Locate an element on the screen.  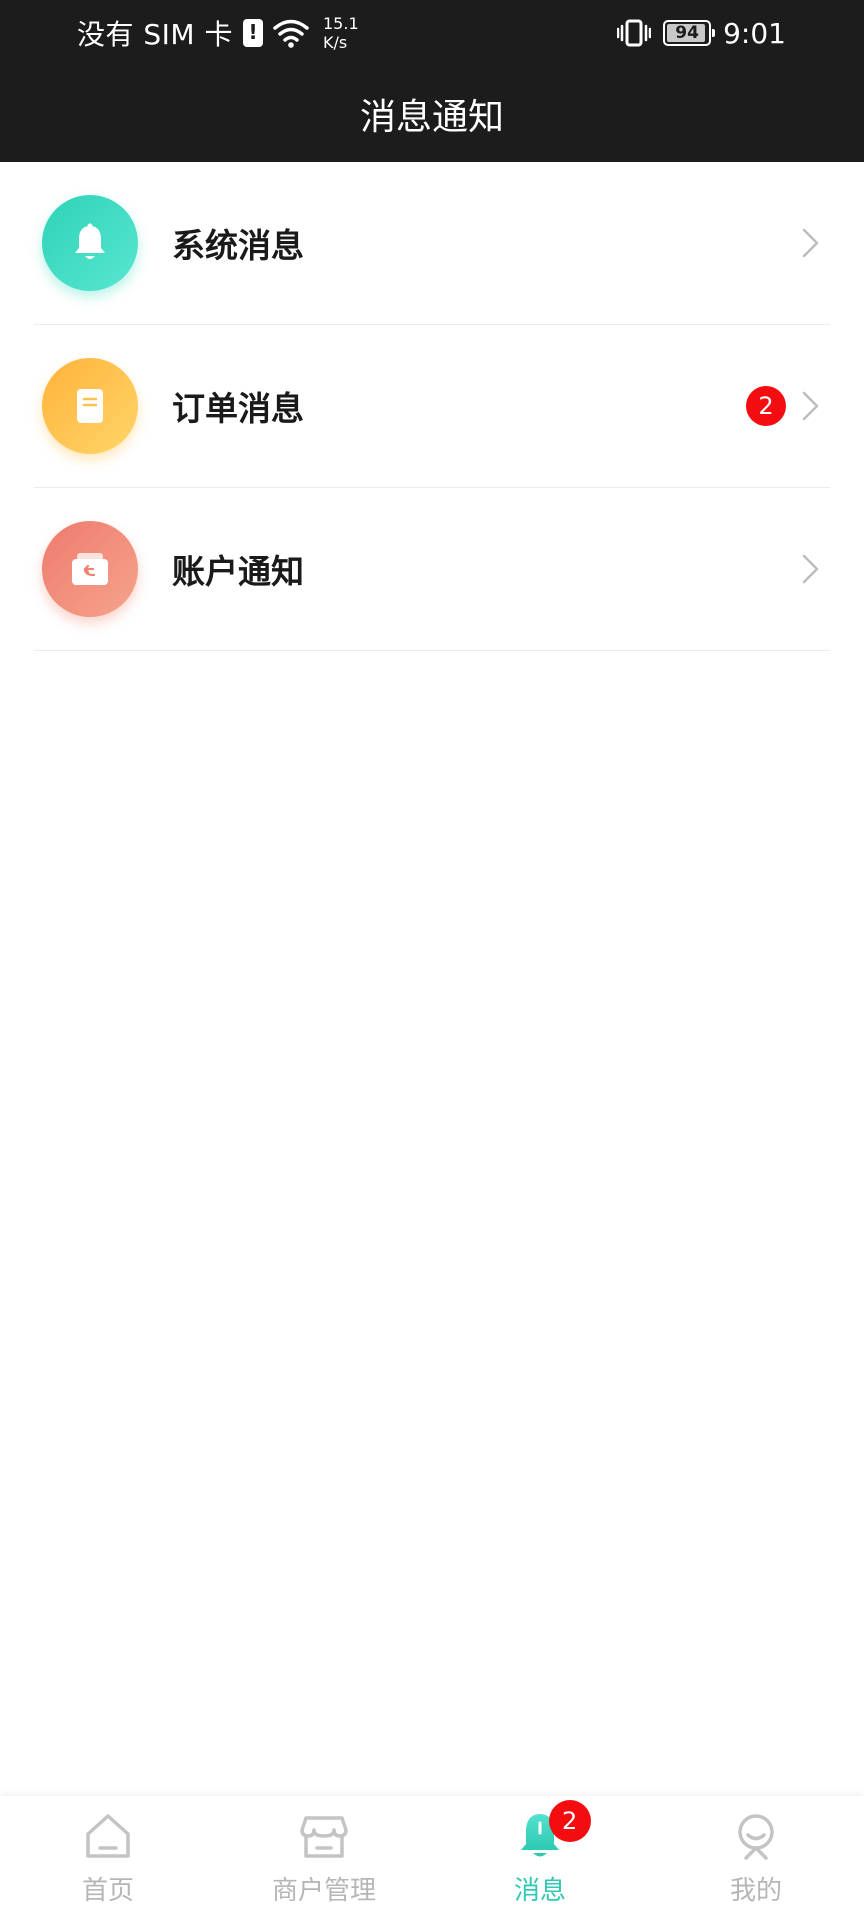
bottom-tab-bar: 首页 商户管理 2 消息 我的 is located at coordinates (432, 1858).